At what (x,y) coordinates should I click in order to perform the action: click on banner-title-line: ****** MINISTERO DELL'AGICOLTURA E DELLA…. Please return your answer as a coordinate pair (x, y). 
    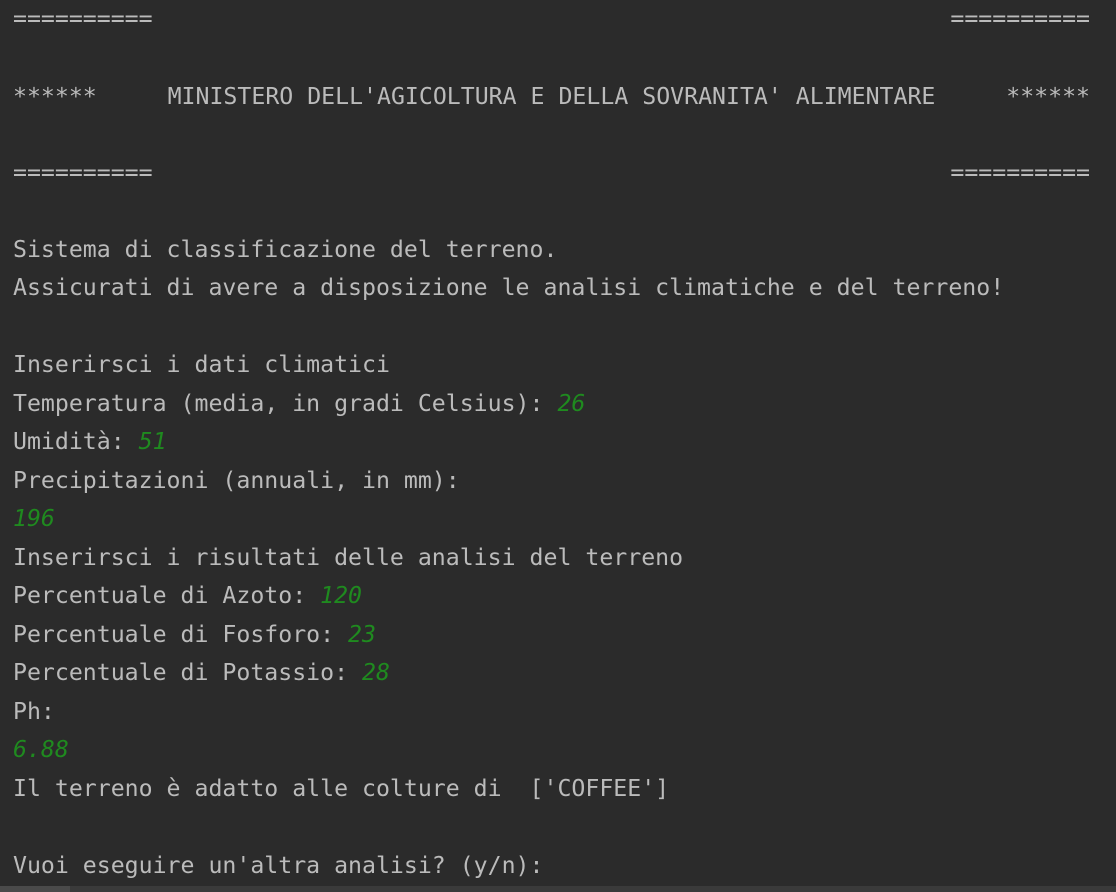
    Looking at the image, I should click on (551, 97).